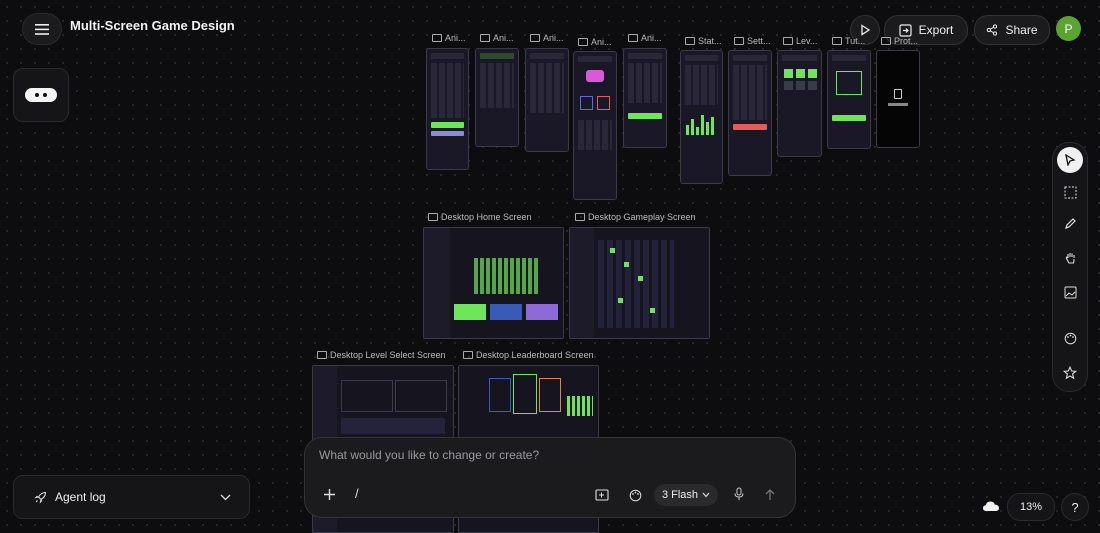  I want to click on export-label: Export, so click(936, 30).